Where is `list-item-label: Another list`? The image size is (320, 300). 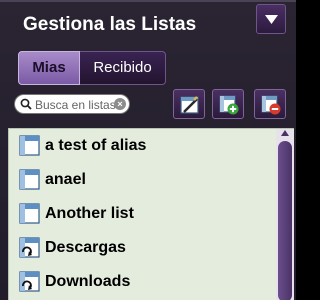 list-item-label: Another list is located at coordinates (89, 213).